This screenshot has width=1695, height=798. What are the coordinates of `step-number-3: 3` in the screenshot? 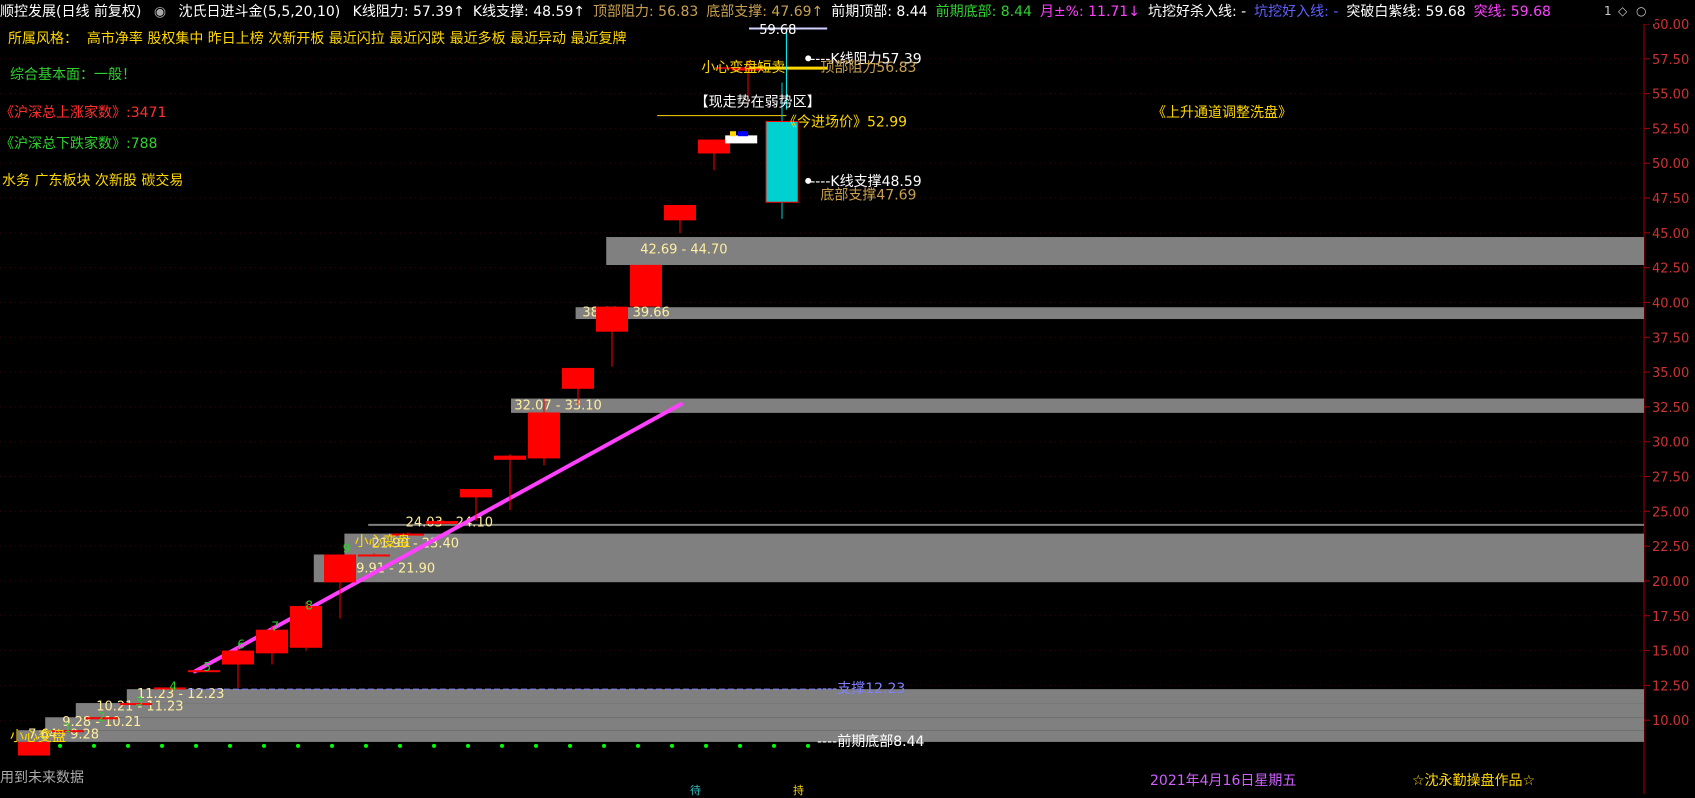 It's located at (139, 702).